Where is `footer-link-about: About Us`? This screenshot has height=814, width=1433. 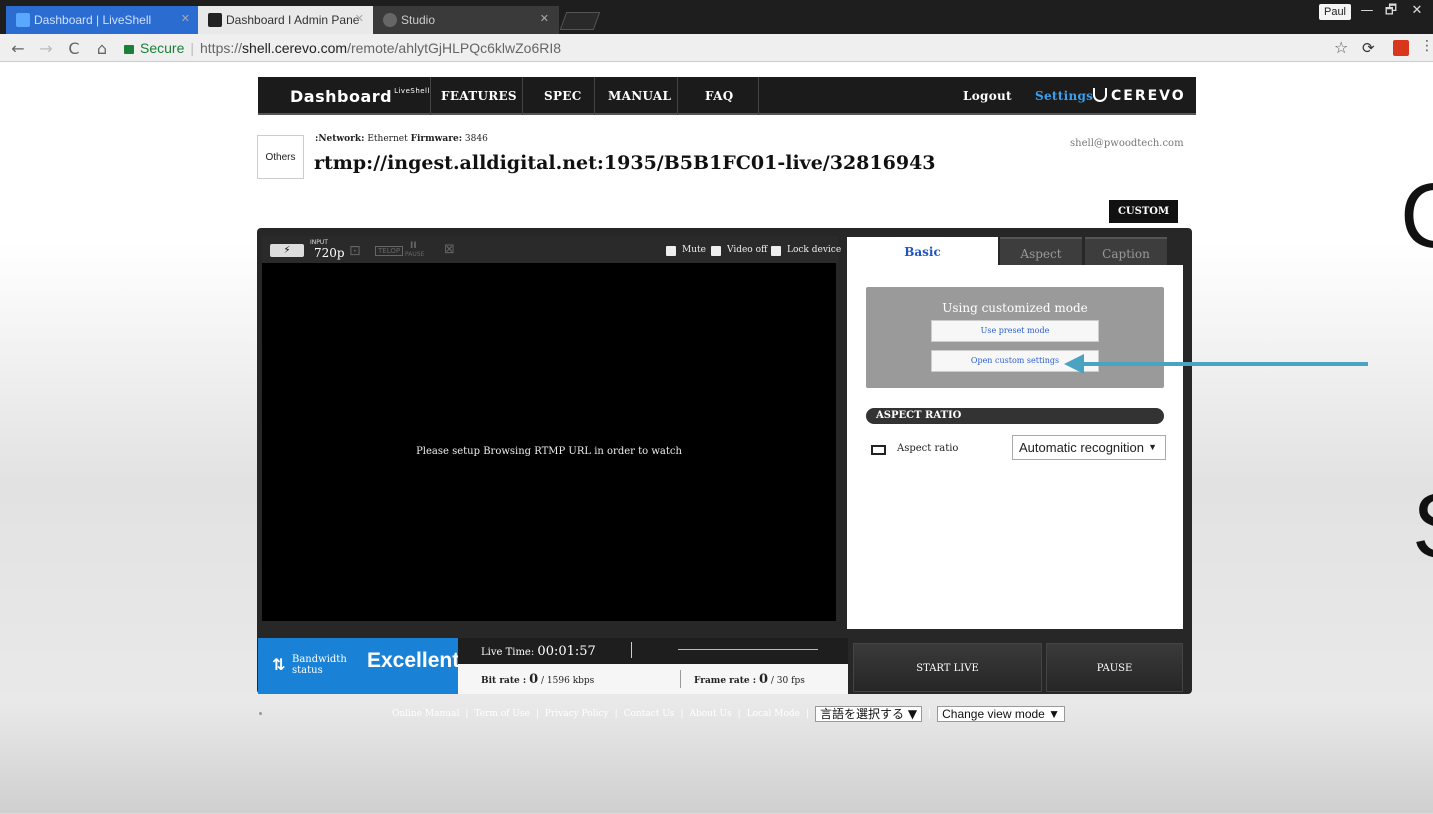
footer-link-about: About Us is located at coordinates (710, 714).